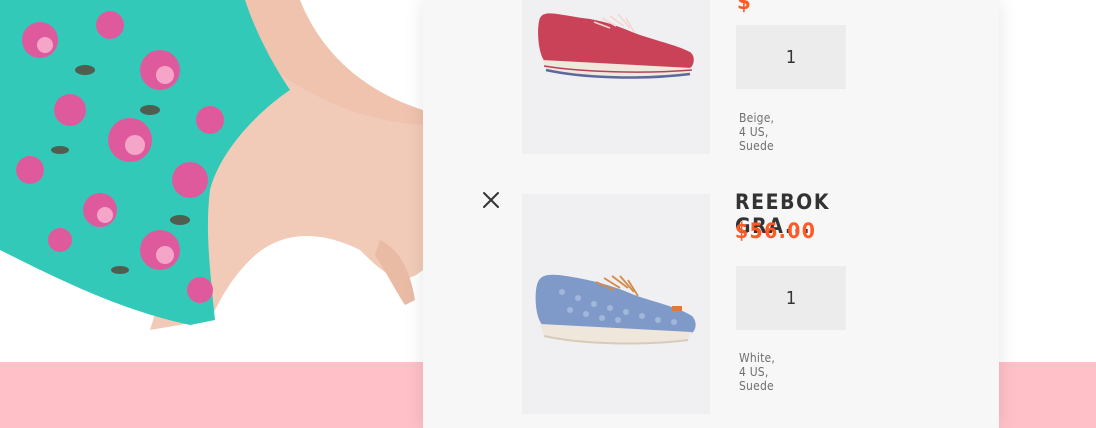 The width and height of the screenshot is (1096, 428). What do you see at coordinates (616, 46) in the screenshot?
I see `red-sneaker-image` at bounding box center [616, 46].